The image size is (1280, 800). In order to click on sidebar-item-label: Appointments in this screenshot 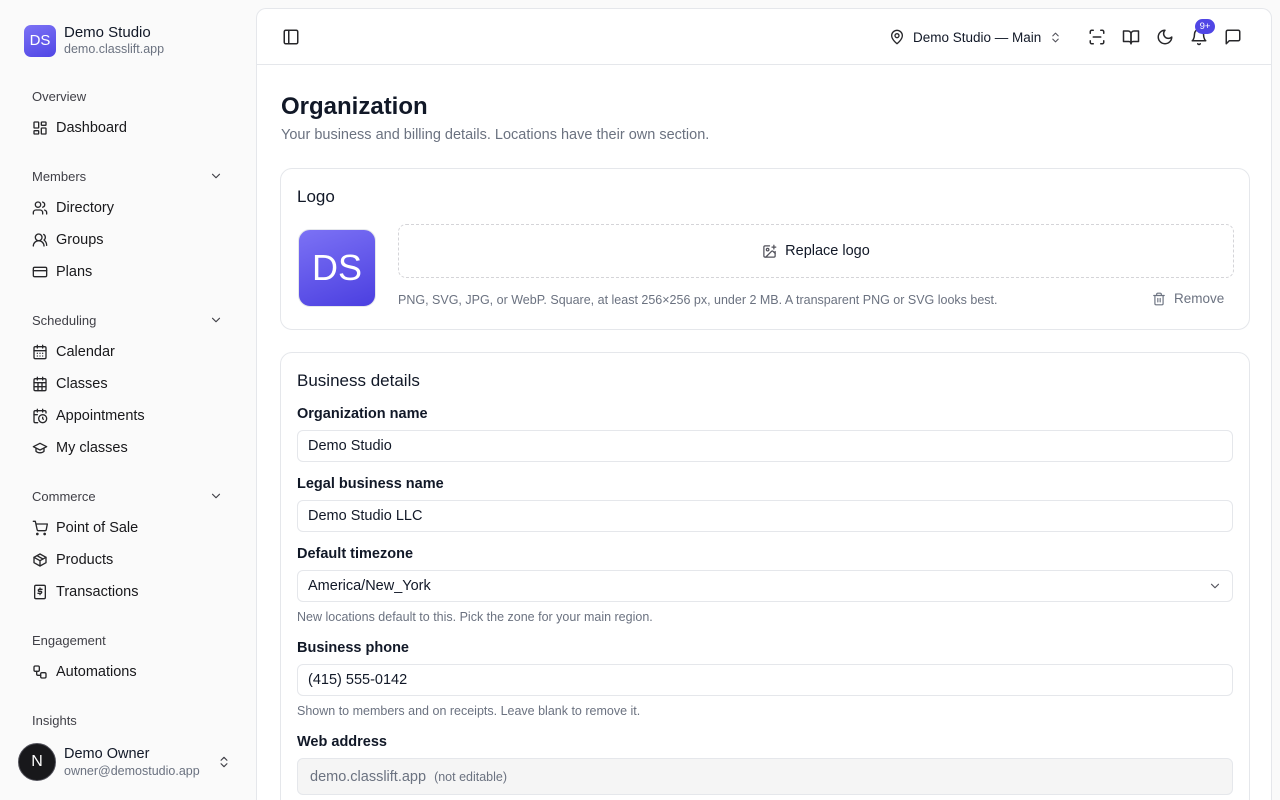, I will do `click(100, 416)`.